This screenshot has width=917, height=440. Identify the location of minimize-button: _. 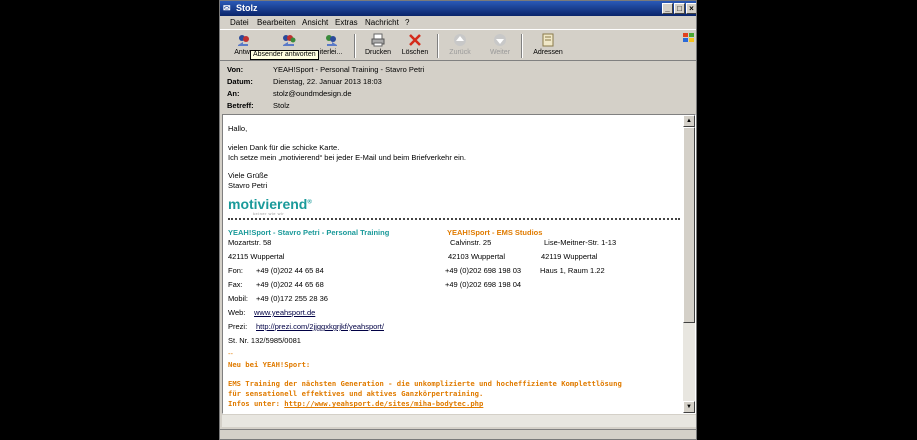
(667, 8).